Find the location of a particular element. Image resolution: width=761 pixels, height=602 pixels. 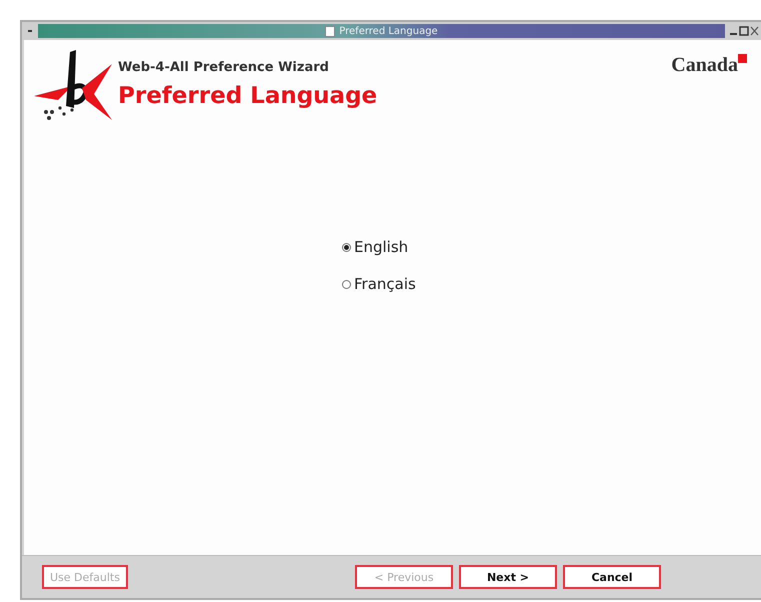

language-radio: English is located at coordinates (551, 247).